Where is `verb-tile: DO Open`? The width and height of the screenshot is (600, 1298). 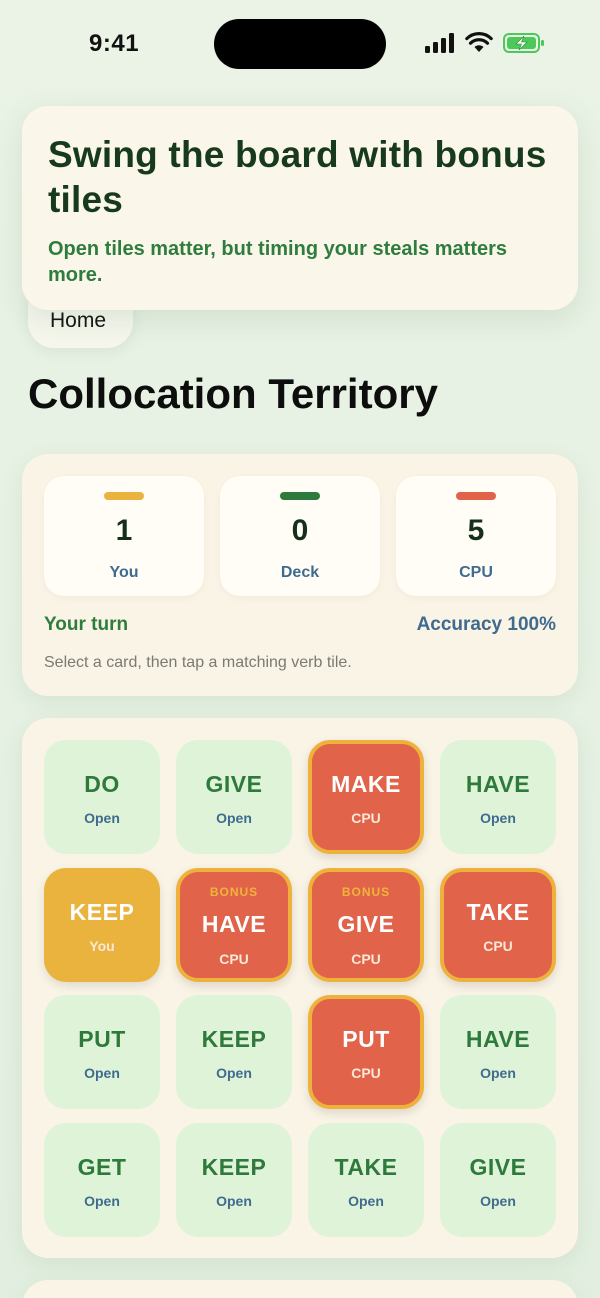
verb-tile: DO Open is located at coordinates (102, 797).